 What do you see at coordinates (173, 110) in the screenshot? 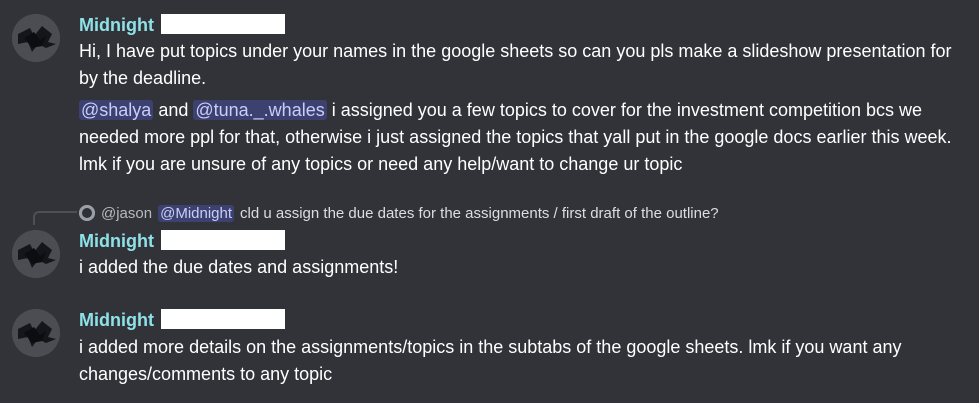
I see `message-fragment: and` at bounding box center [173, 110].